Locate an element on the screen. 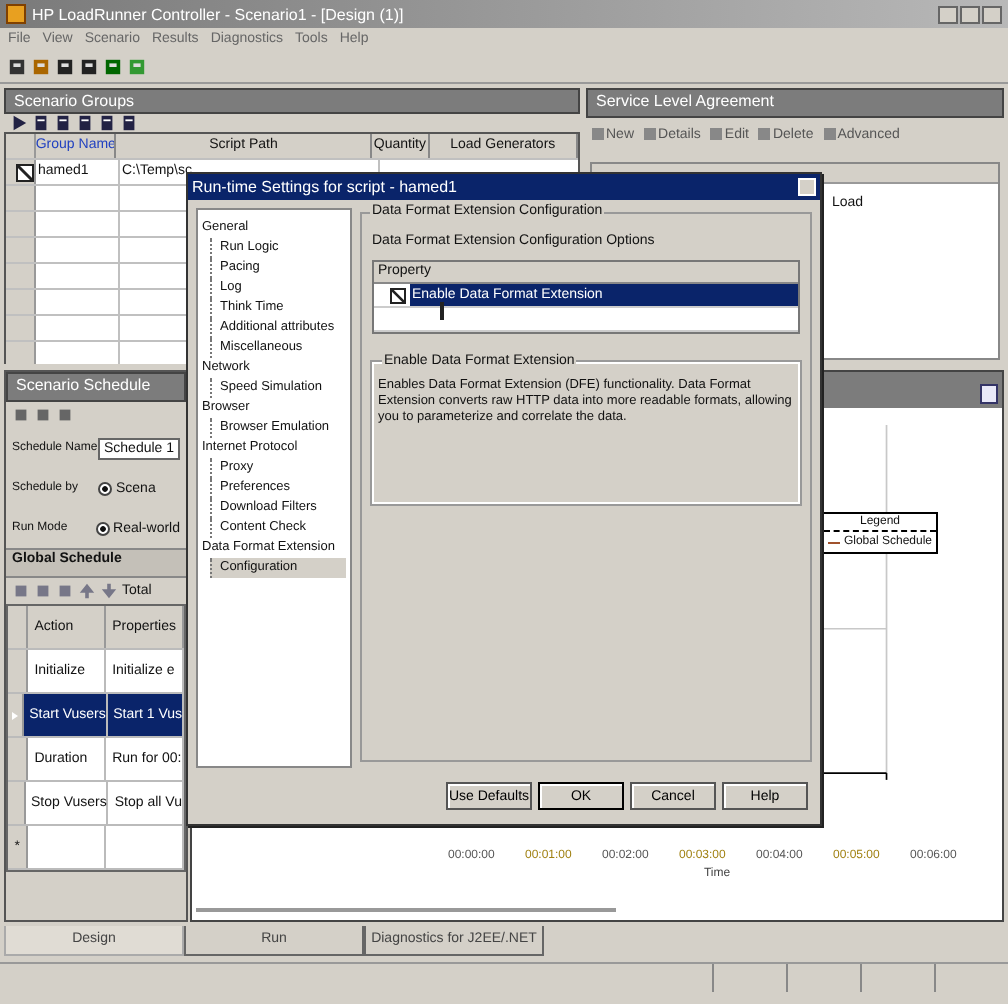 This screenshot has height=1004, width=1008. panel-button is located at coordinates (989, 394).